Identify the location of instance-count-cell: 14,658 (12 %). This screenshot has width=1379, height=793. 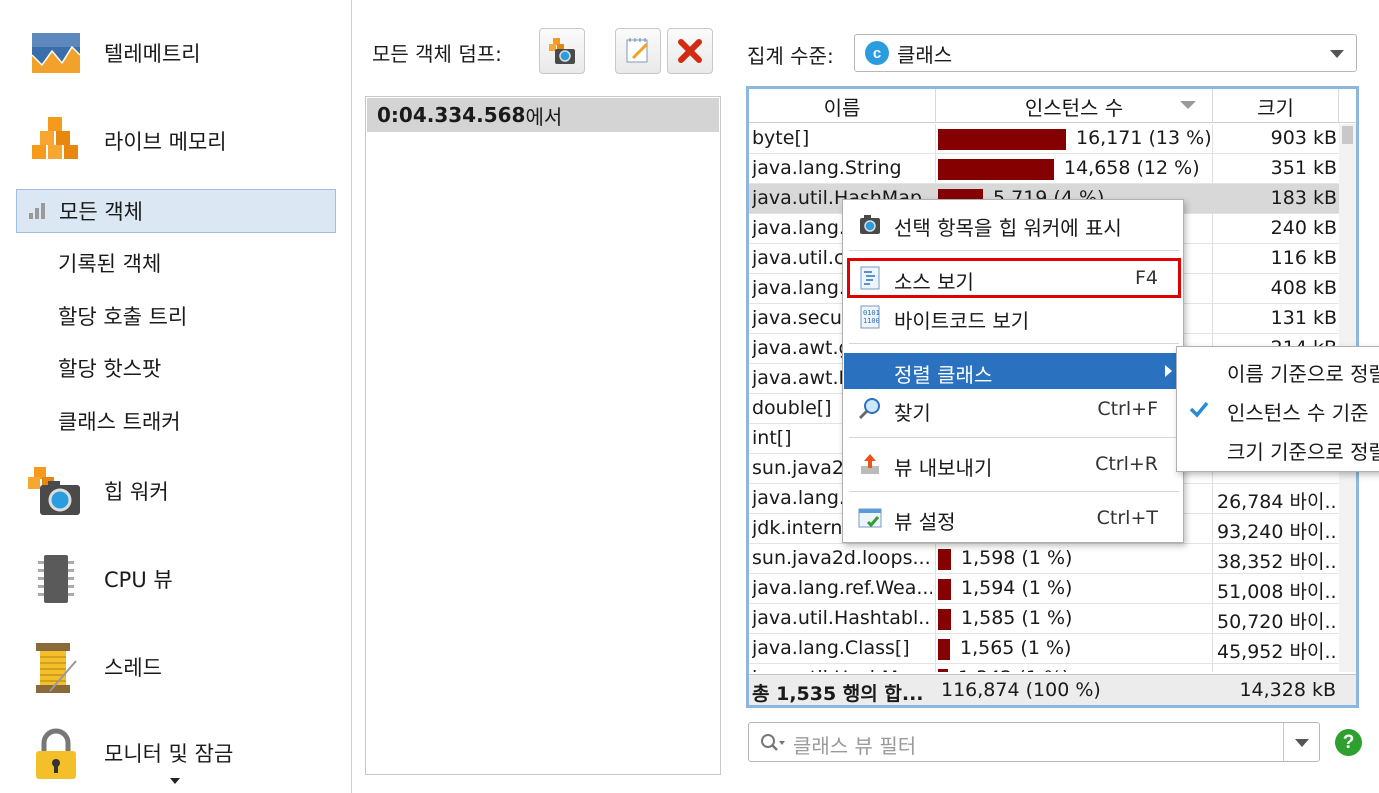
(1132, 168).